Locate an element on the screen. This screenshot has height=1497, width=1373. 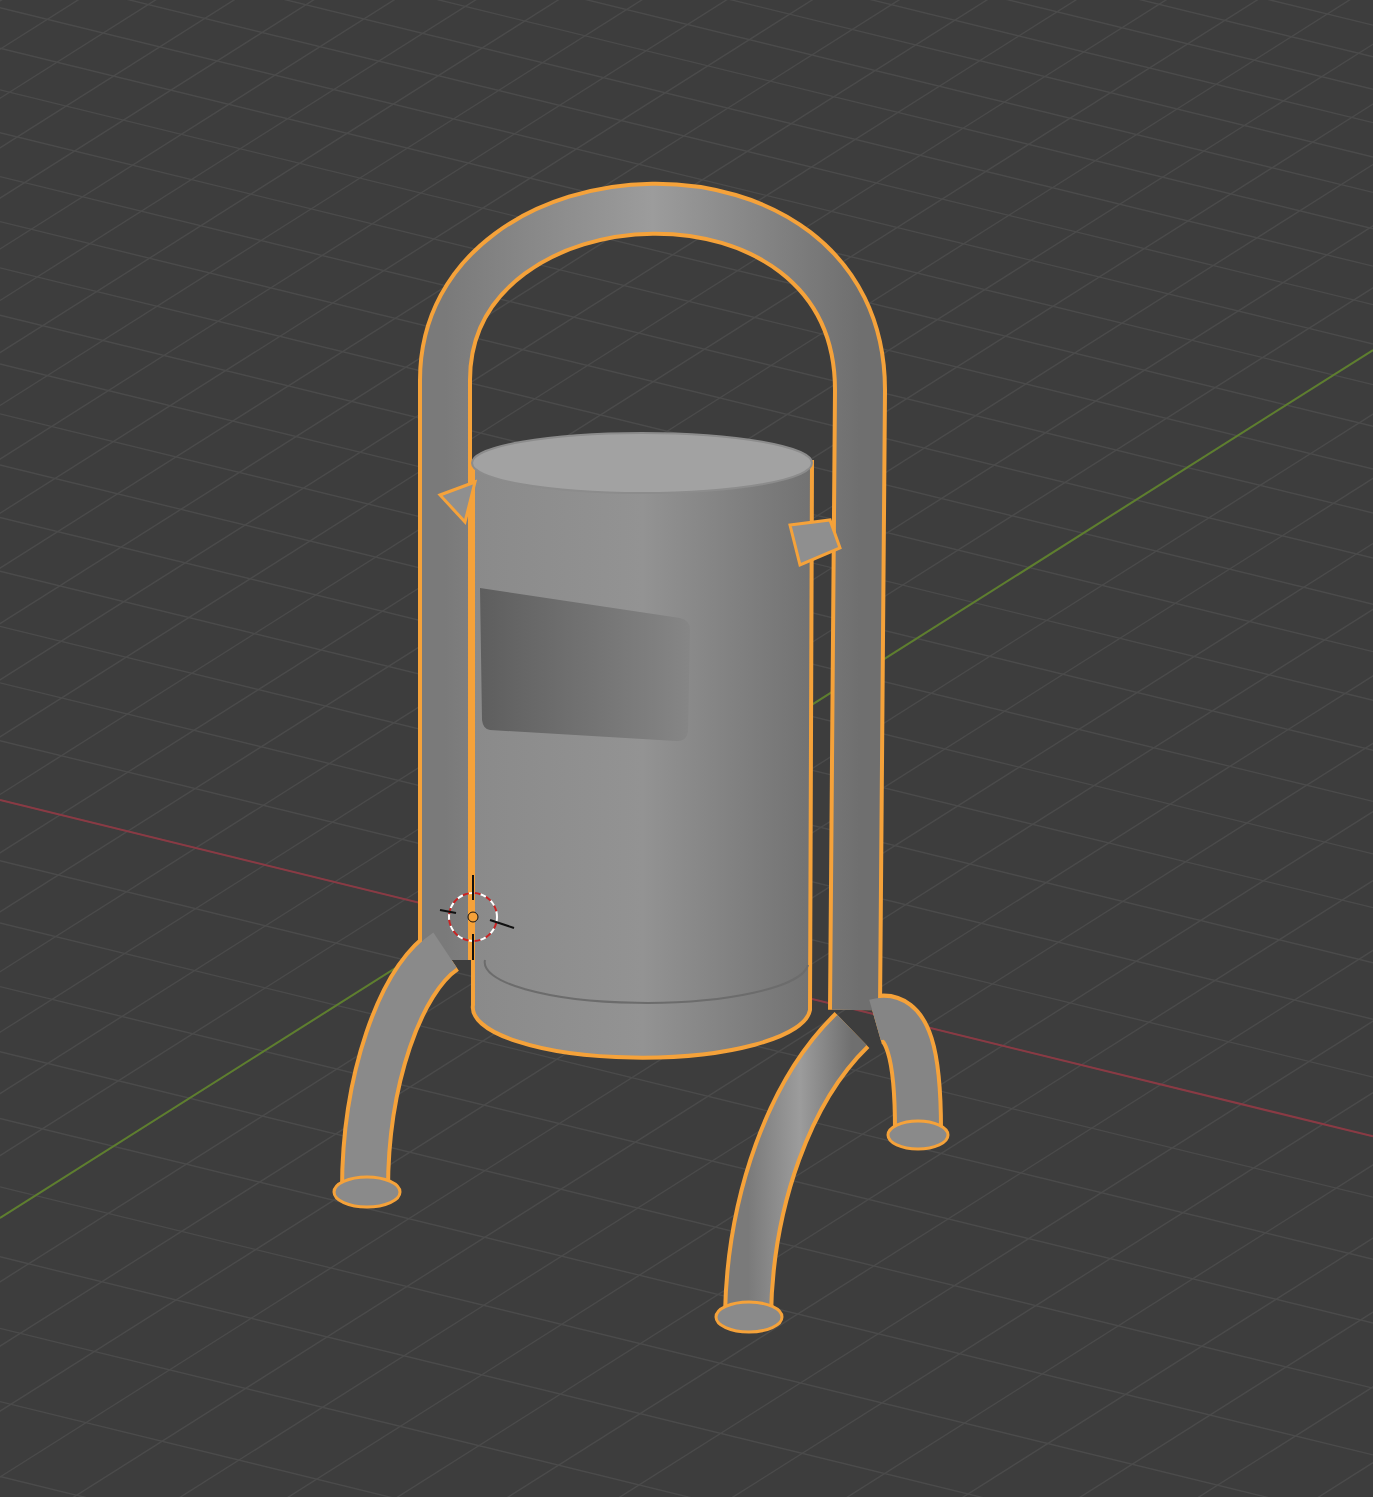
crosshair-icon is located at coordinates (477, 917).